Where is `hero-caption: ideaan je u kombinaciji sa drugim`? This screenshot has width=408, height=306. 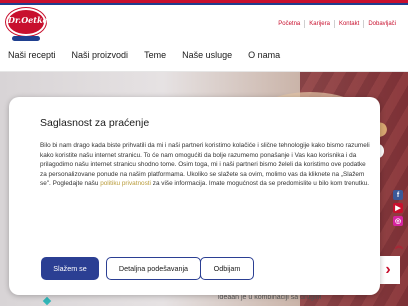
hero-caption: ideaan je u kombinaciji sa drugim is located at coordinates (270, 297).